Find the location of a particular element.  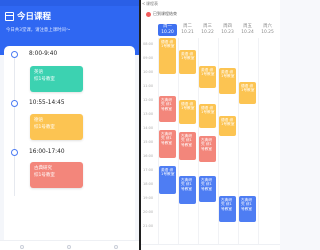

time-label: 10:00 is located at coordinates (148, 72).